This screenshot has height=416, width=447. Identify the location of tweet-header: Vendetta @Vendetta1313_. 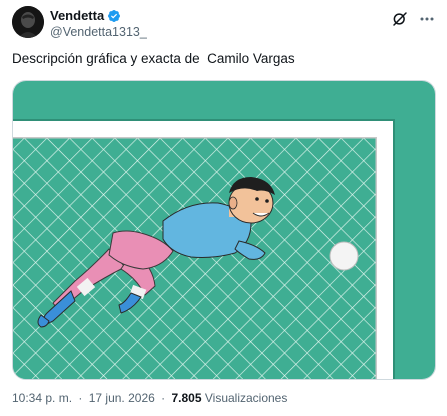
(223, 23).